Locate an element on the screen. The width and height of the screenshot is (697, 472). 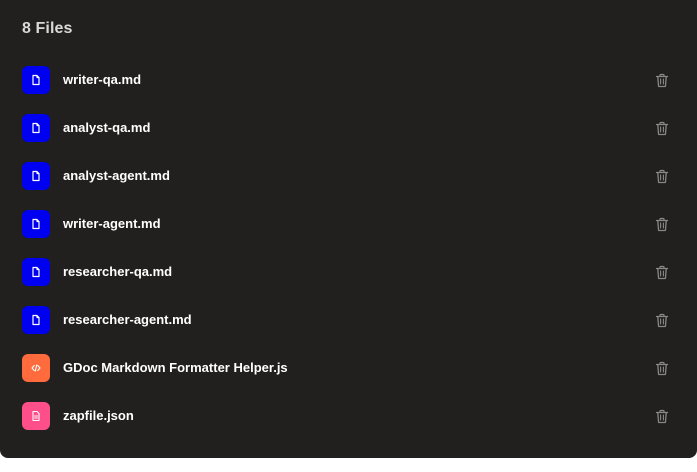
code-icon is located at coordinates (36, 368).